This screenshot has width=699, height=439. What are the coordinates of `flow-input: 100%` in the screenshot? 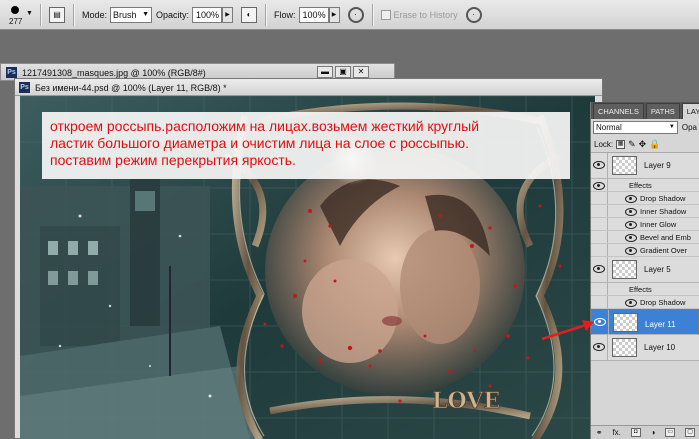 It's located at (313, 14).